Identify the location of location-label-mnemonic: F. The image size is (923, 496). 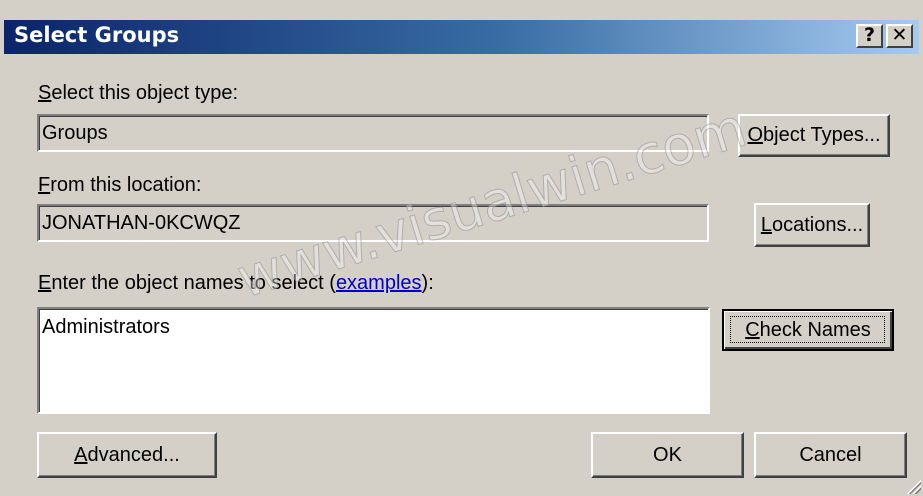
(44, 185).